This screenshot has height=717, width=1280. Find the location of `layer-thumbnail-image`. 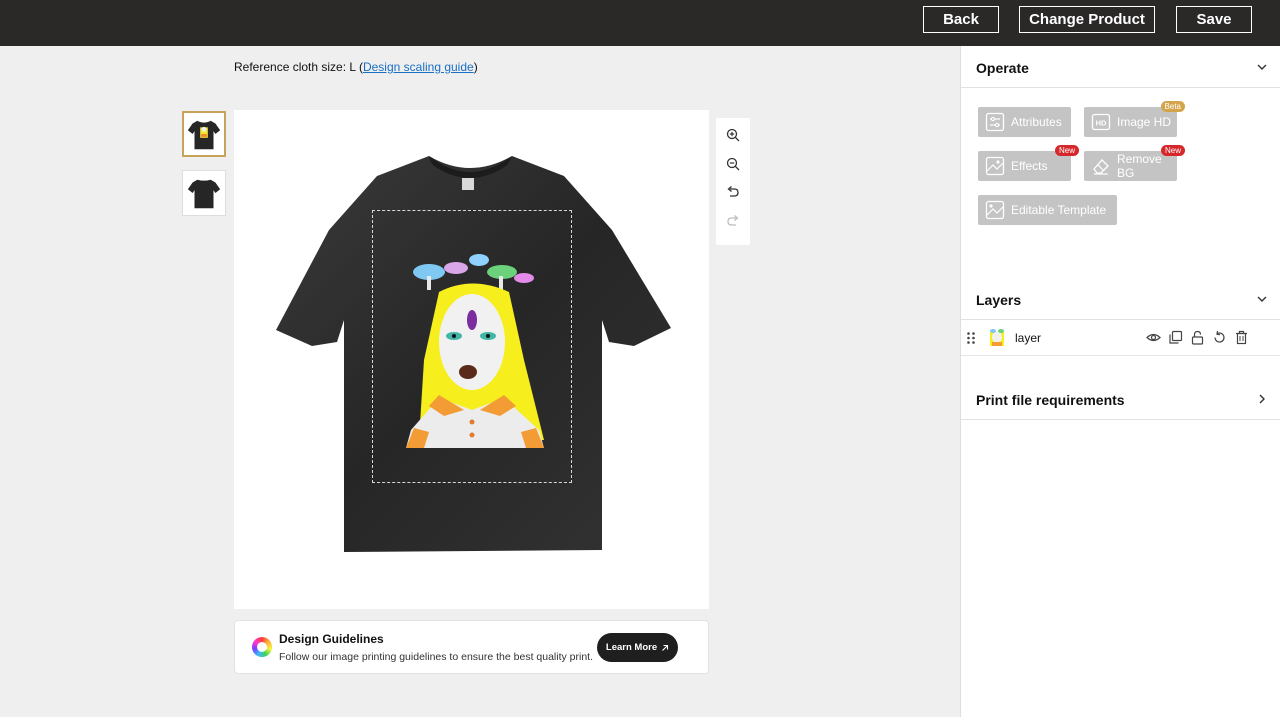

layer-thumbnail-image is located at coordinates (997, 337).